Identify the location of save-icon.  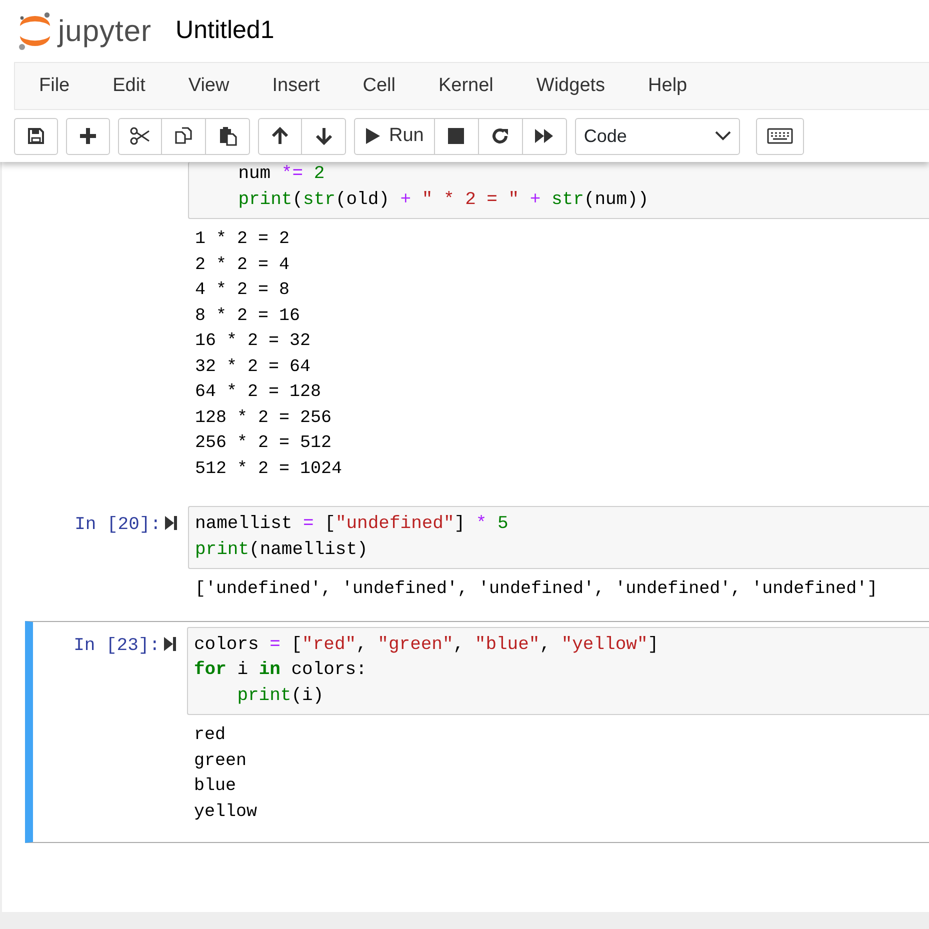
(36, 136).